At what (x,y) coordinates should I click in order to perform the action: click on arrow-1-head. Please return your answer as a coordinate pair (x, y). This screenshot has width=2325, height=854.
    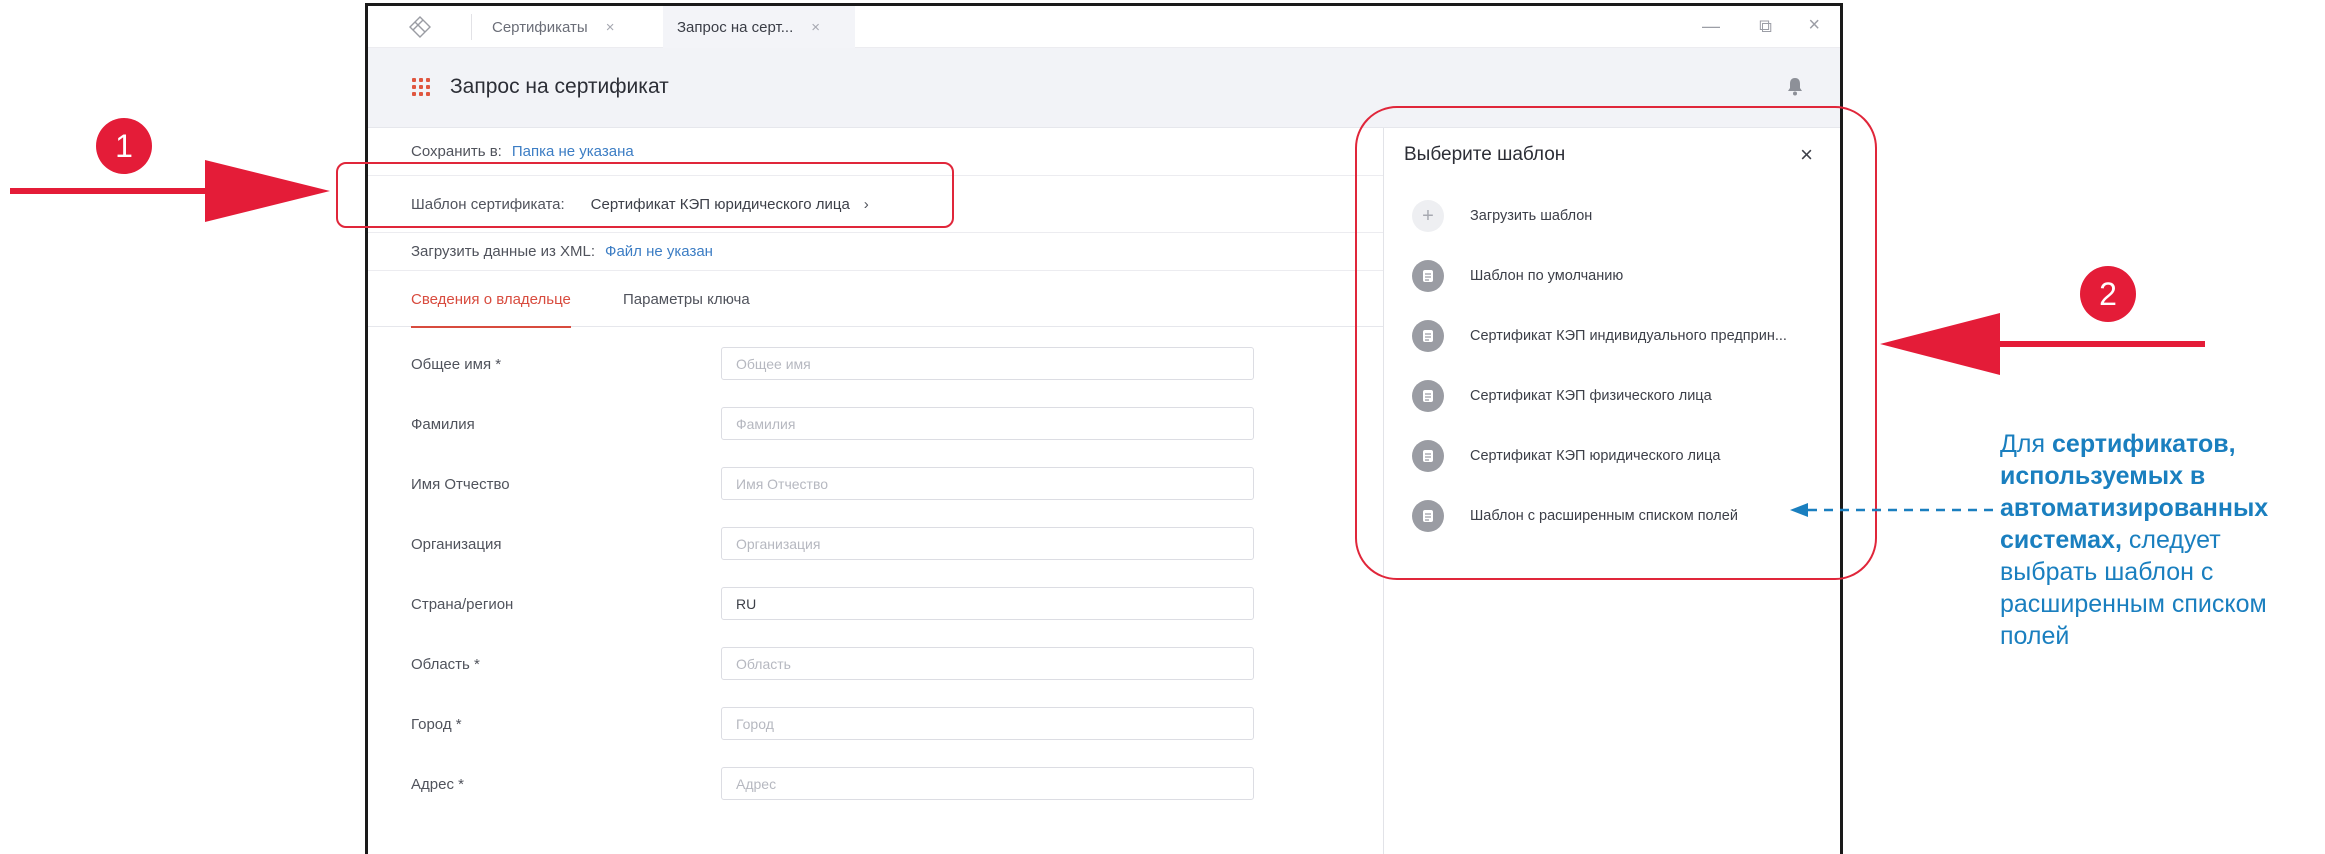
    Looking at the image, I should click on (267, 191).